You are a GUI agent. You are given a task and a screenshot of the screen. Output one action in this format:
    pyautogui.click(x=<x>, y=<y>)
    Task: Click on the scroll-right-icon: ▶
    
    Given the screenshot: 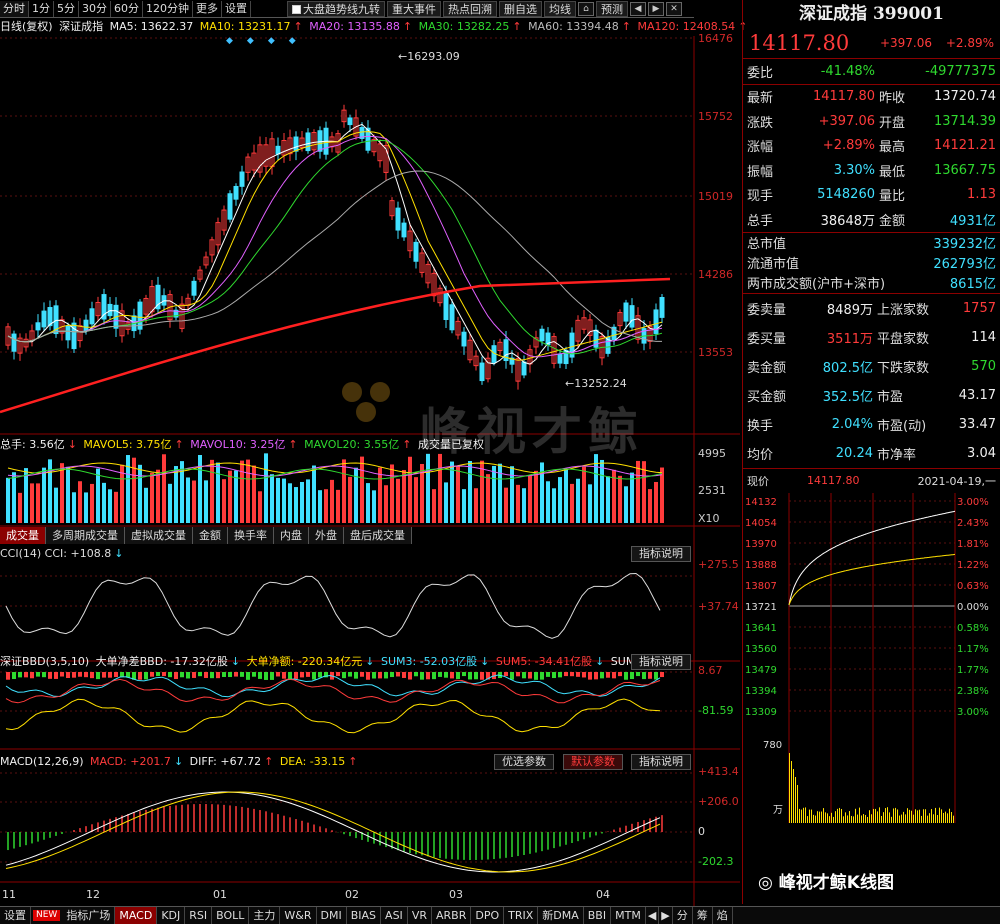 What is the action you would take?
    pyautogui.click(x=666, y=915)
    